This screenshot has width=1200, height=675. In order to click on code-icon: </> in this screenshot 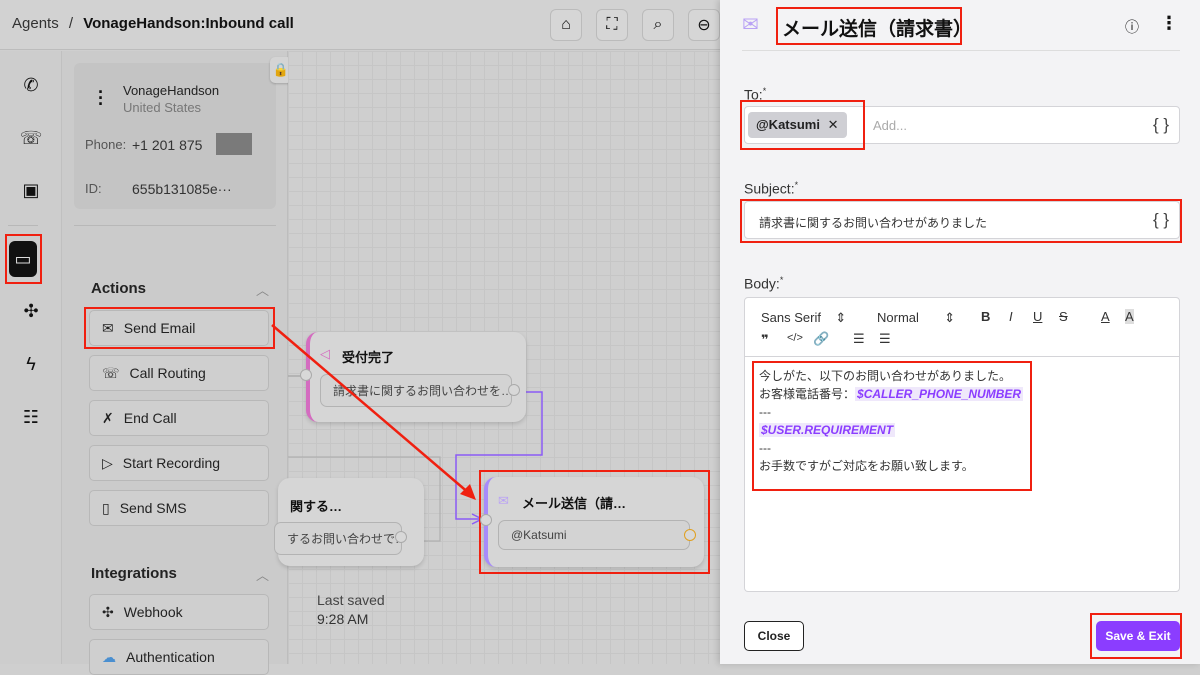, I will do `click(795, 338)`.